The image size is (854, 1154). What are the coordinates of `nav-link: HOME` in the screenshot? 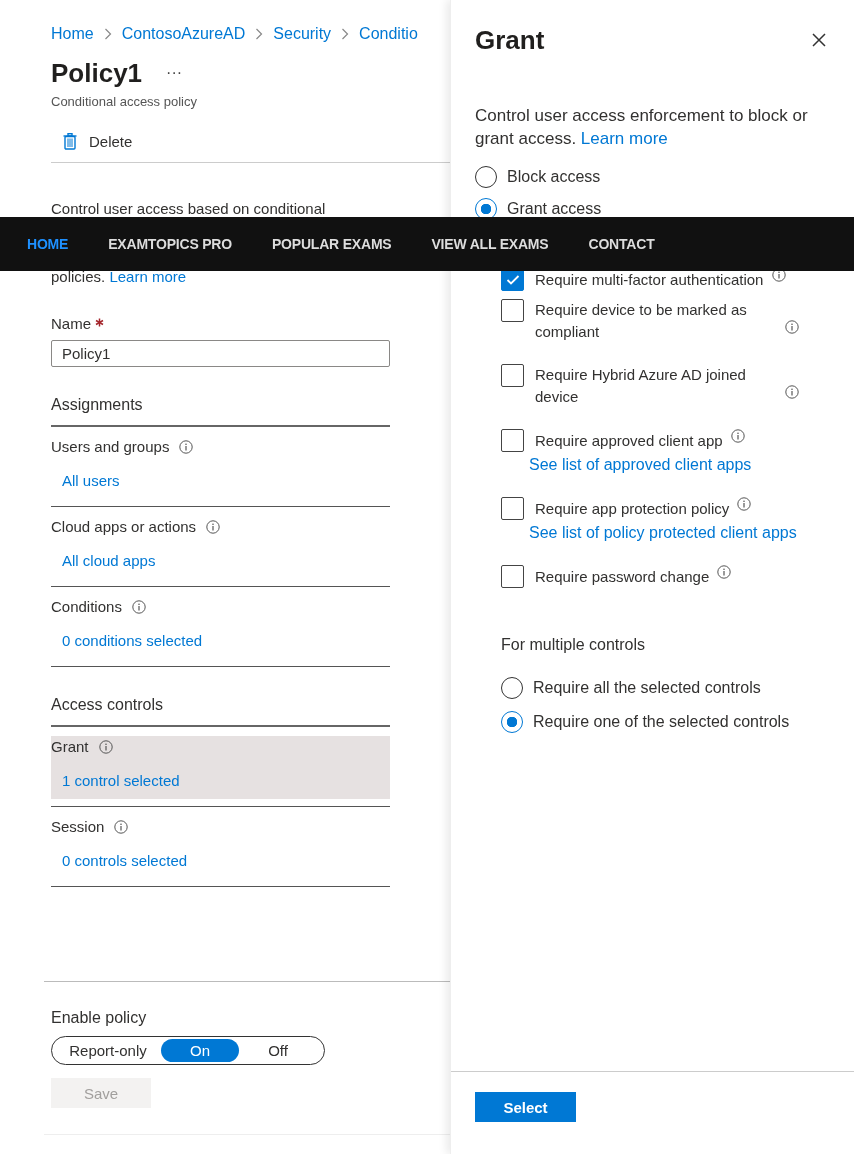 It's located at (48, 244).